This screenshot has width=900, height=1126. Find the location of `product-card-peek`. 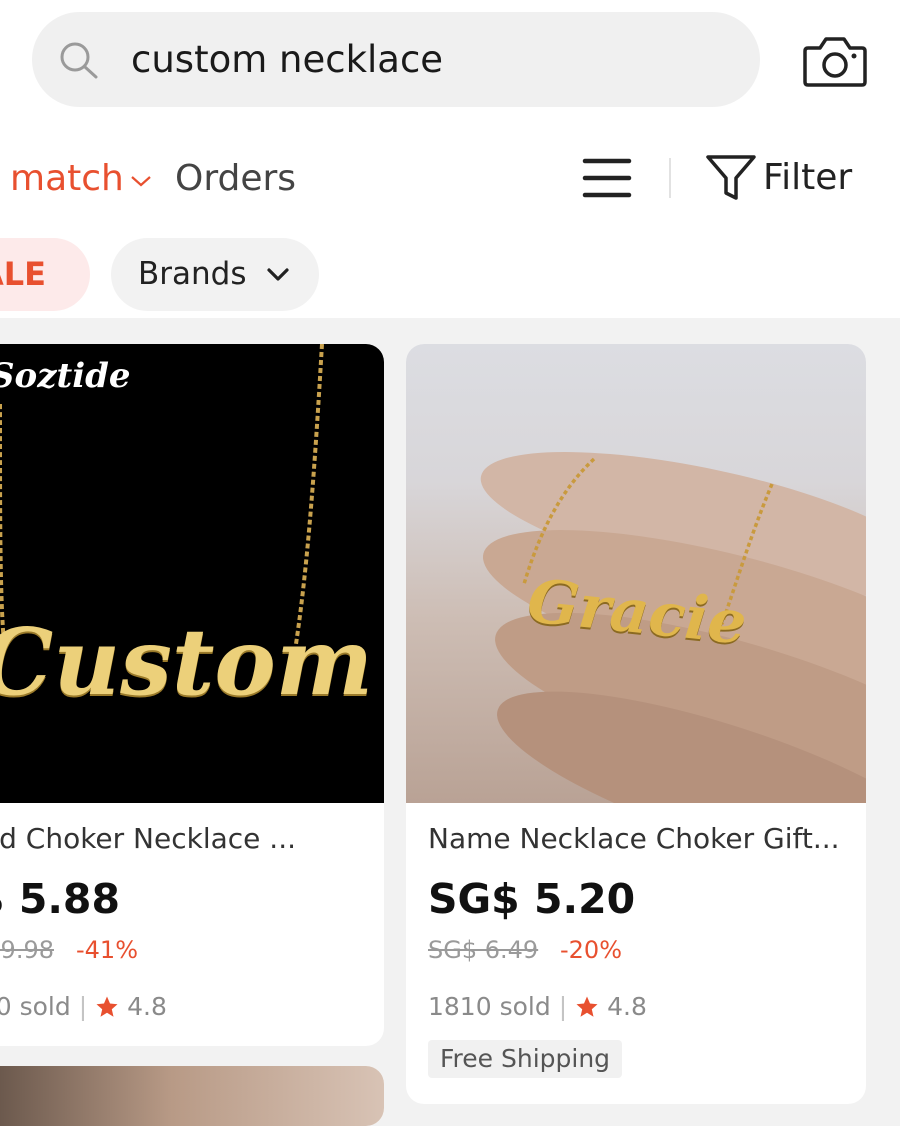

product-card-peek is located at coordinates (192, 1096).